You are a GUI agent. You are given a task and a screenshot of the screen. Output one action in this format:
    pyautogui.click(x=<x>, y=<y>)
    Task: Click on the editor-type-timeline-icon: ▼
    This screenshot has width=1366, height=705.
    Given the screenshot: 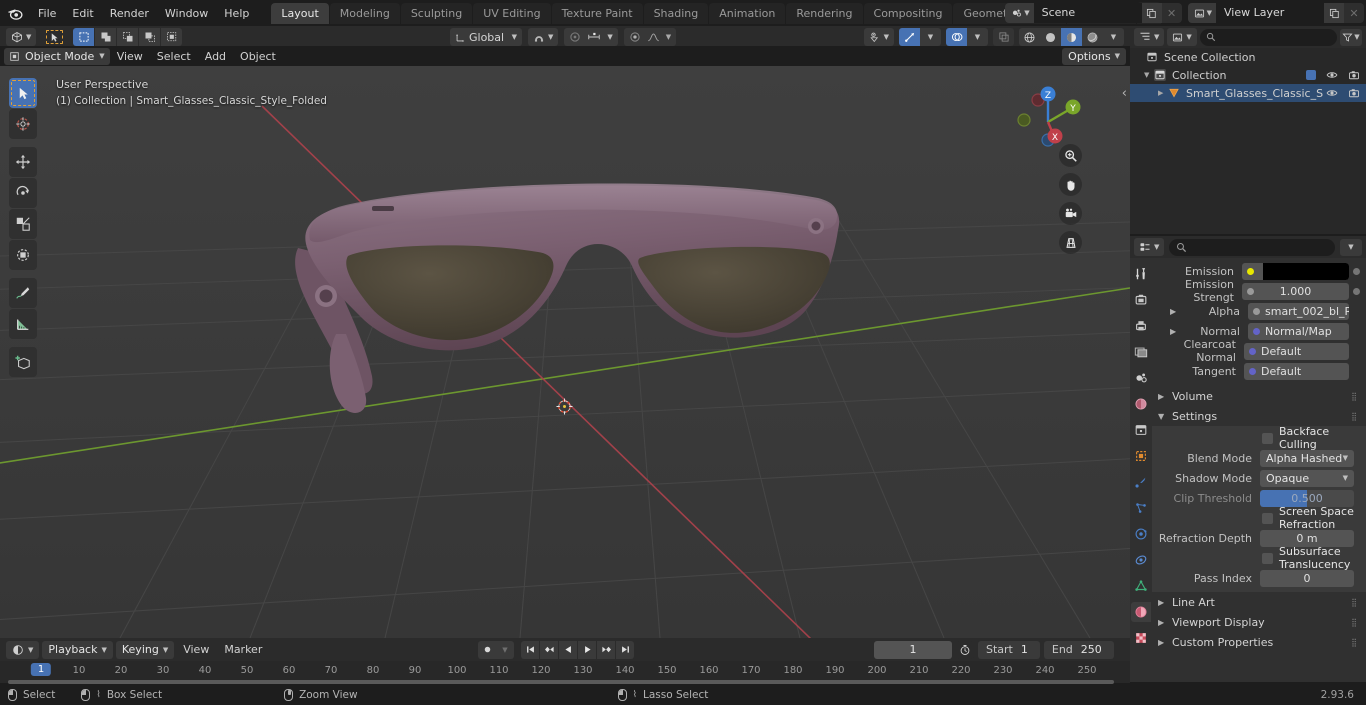 What is the action you would take?
    pyautogui.click(x=23, y=649)
    